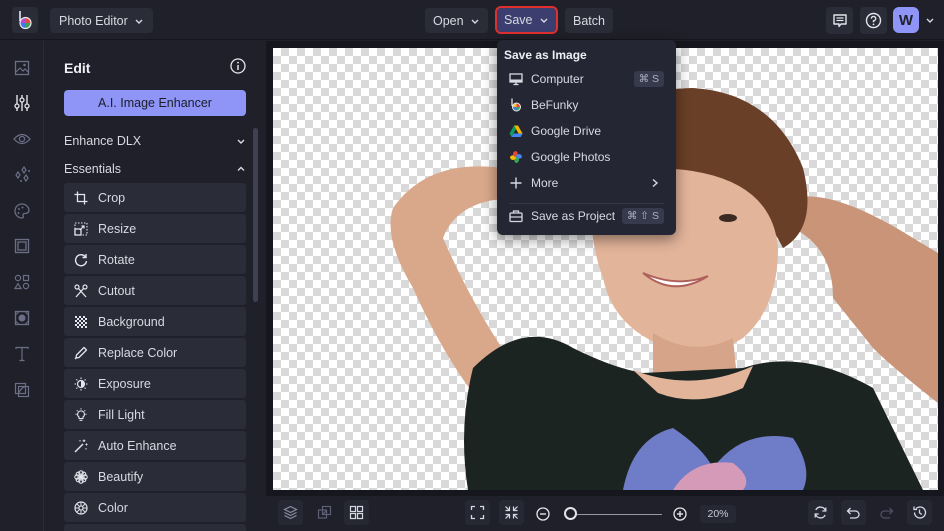 The width and height of the screenshot is (944, 531). I want to click on tool-label: Crop, so click(112, 197).